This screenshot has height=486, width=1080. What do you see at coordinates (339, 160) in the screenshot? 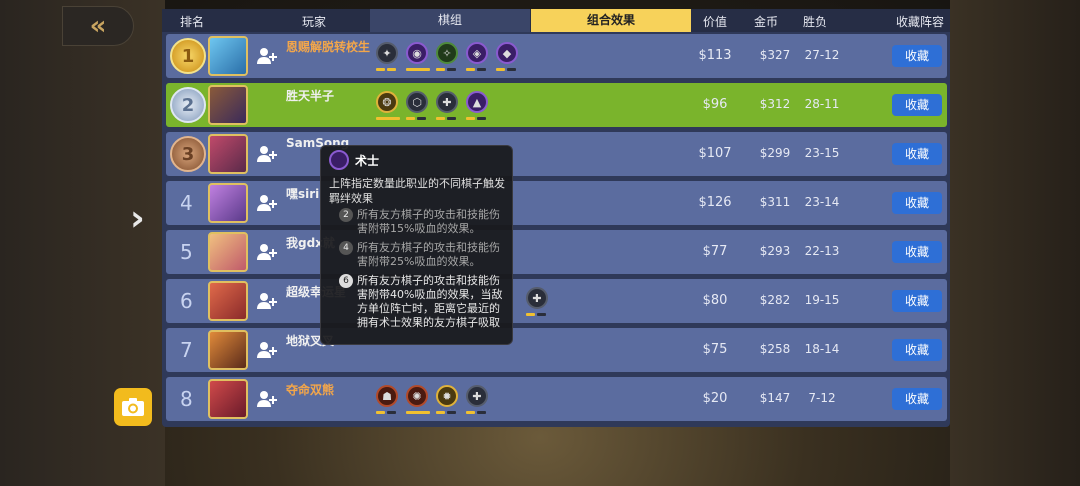
I see `warlock-icon` at bounding box center [339, 160].